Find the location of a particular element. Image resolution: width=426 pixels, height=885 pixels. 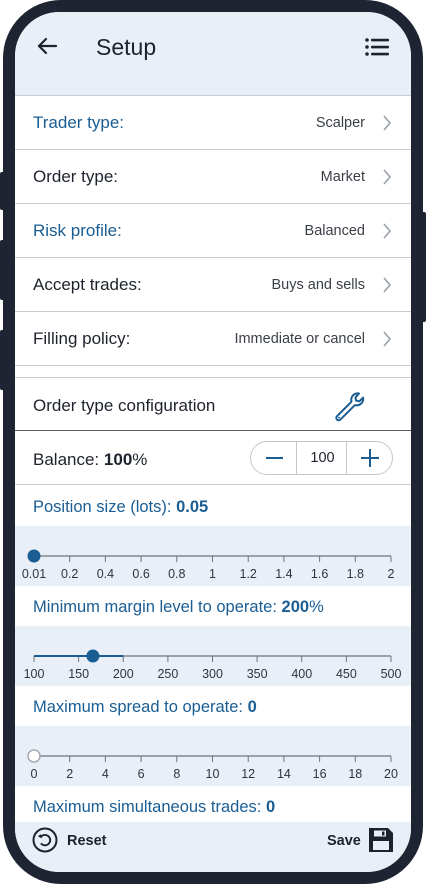

slider-tick-label: 1.4 is located at coordinates (283, 574).